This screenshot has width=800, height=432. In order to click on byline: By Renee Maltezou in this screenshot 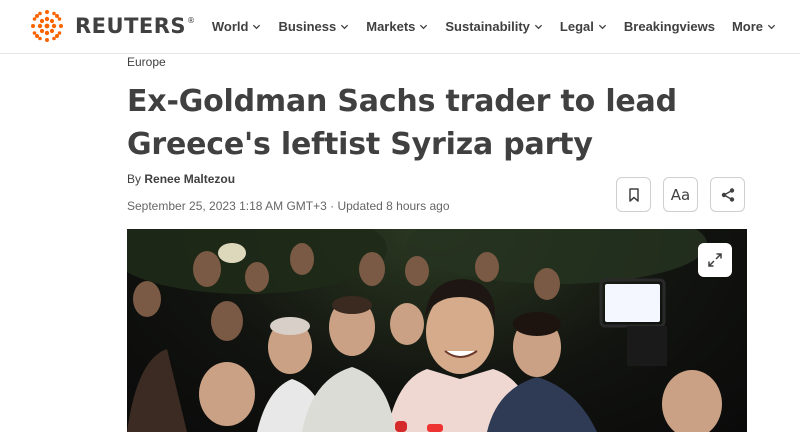, I will do `click(181, 179)`.